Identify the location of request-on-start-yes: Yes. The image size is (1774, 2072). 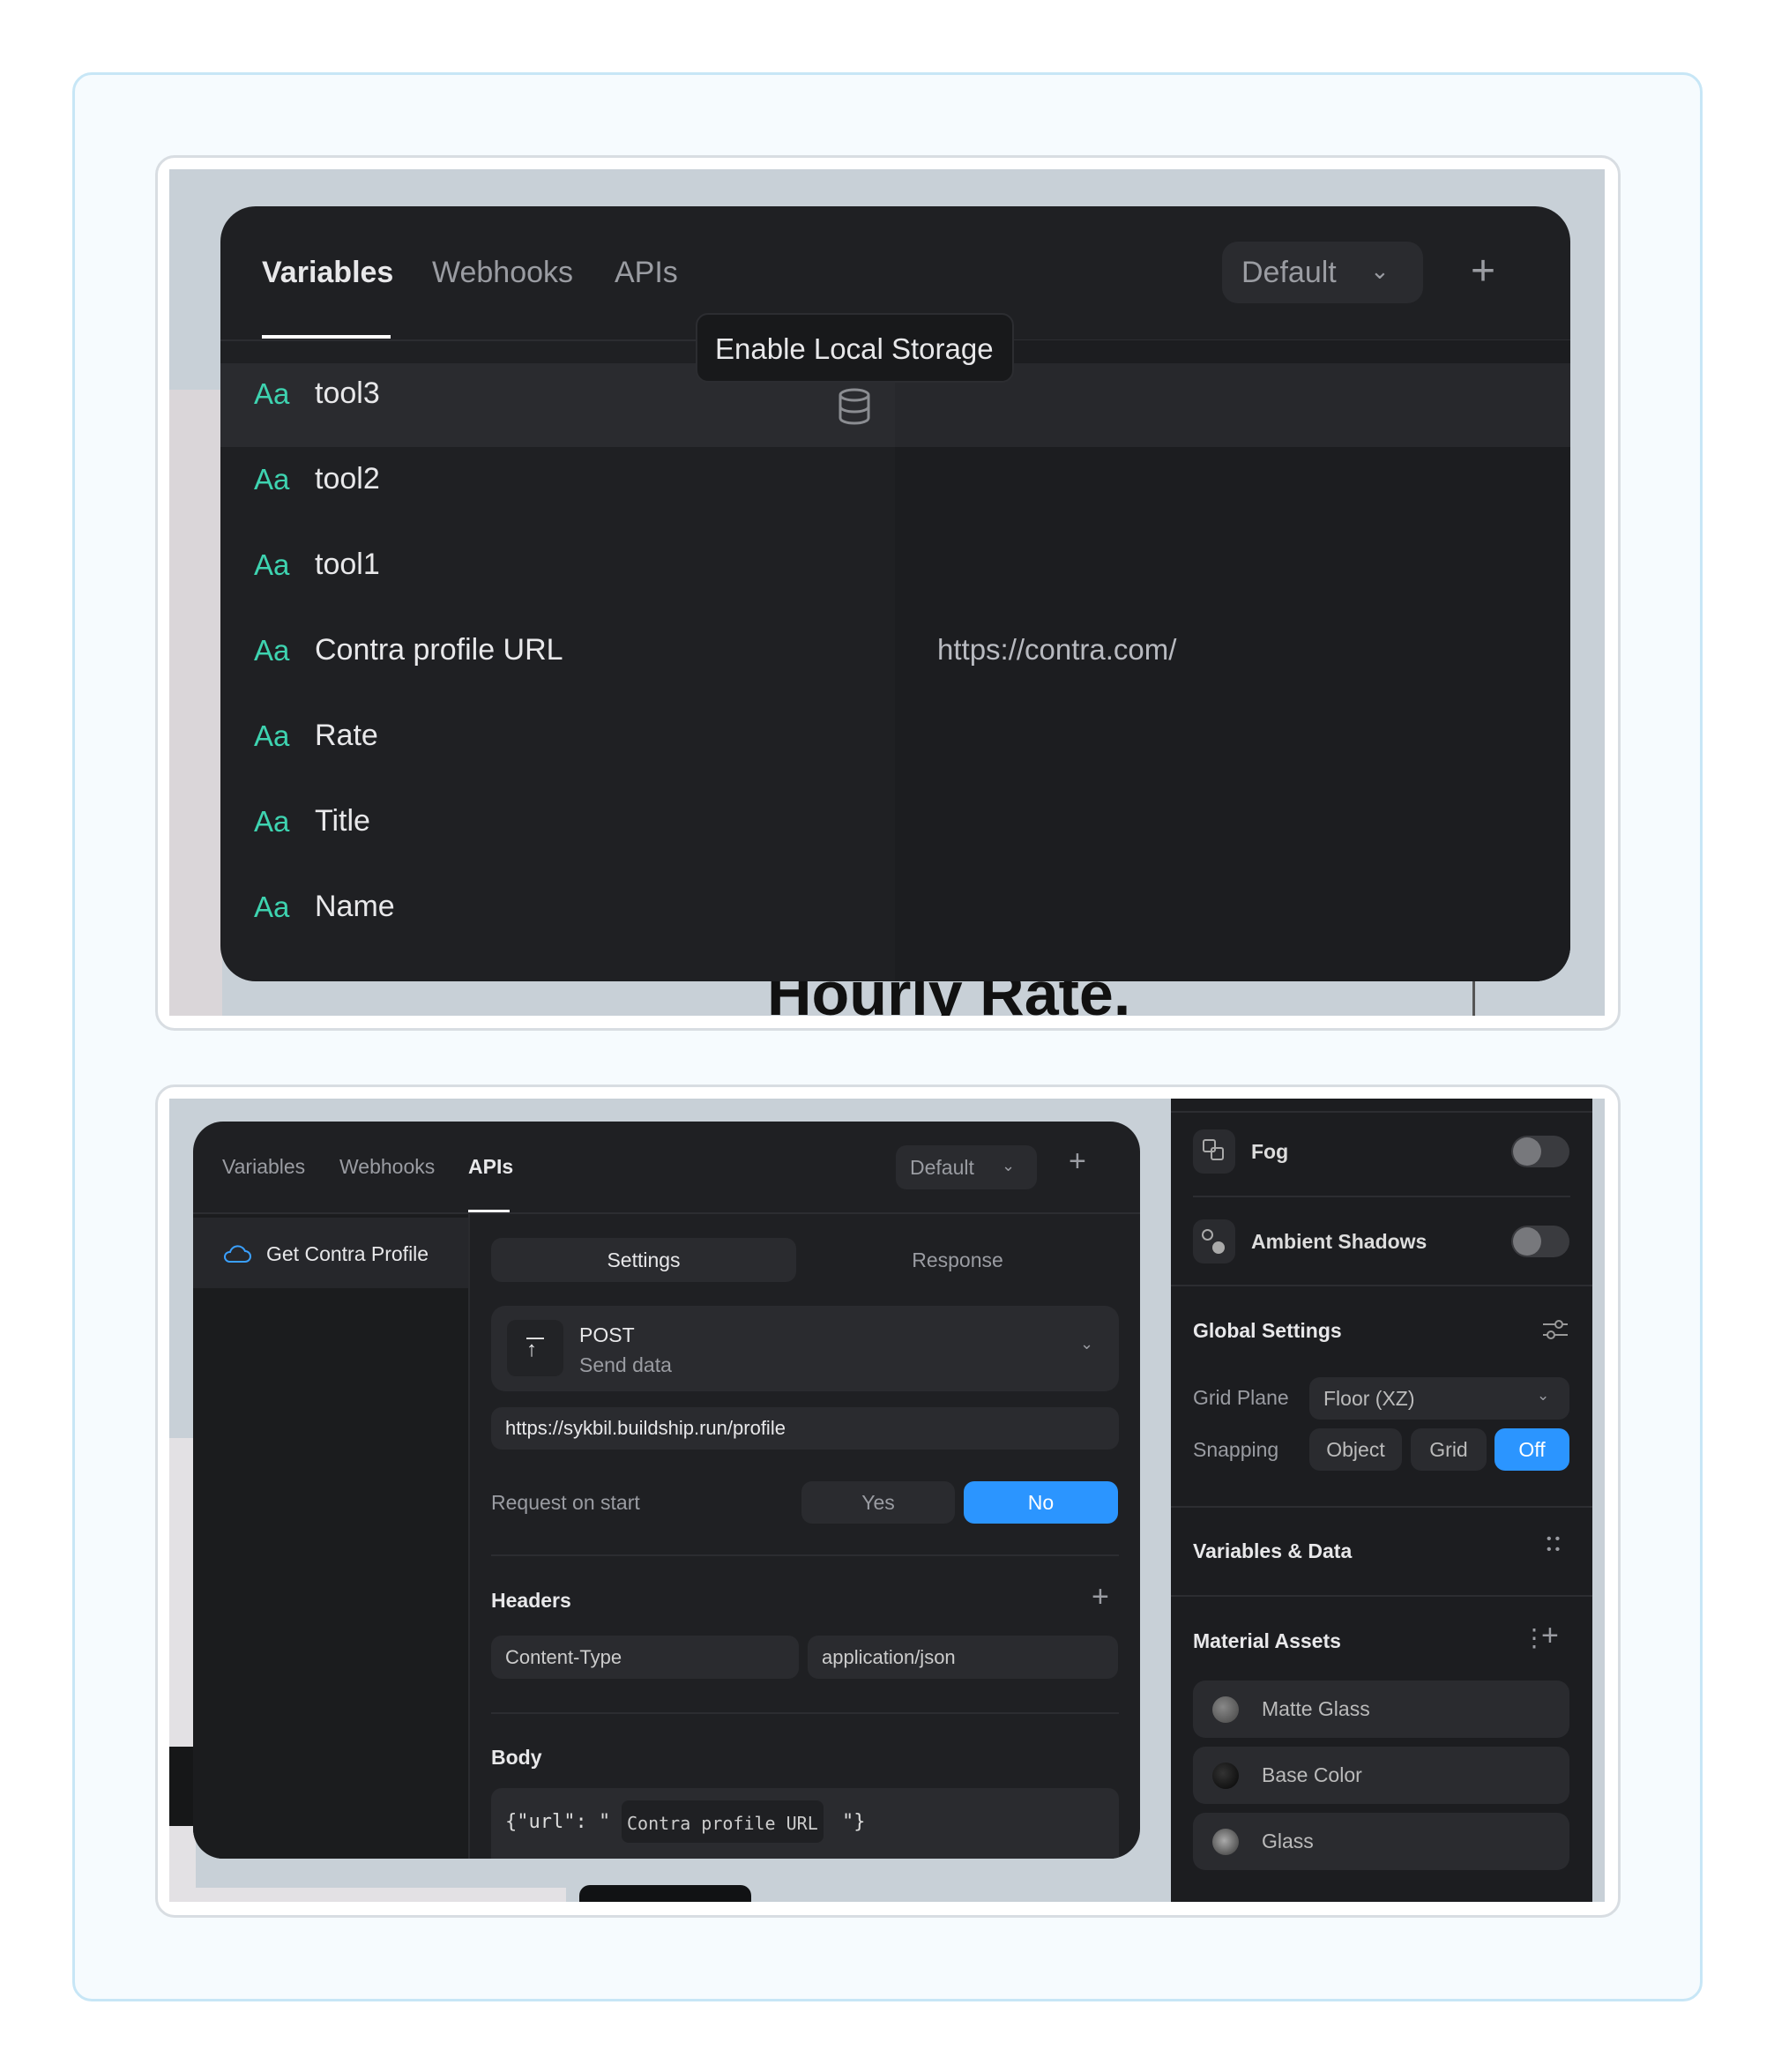
(878, 1502).